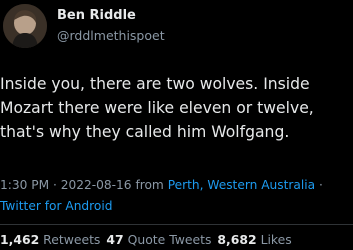 The image size is (353, 250). I want to click on retweets-count: 1,462, so click(20, 239).